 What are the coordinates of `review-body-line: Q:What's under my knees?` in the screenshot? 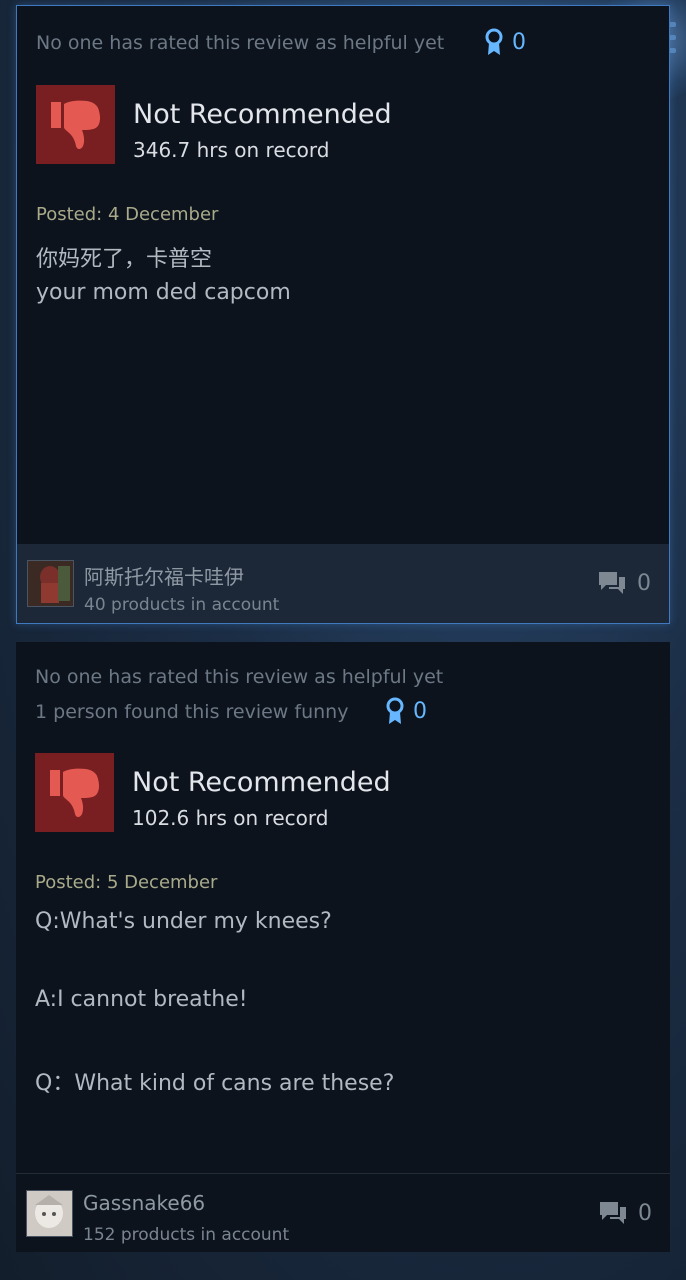 It's located at (183, 921).